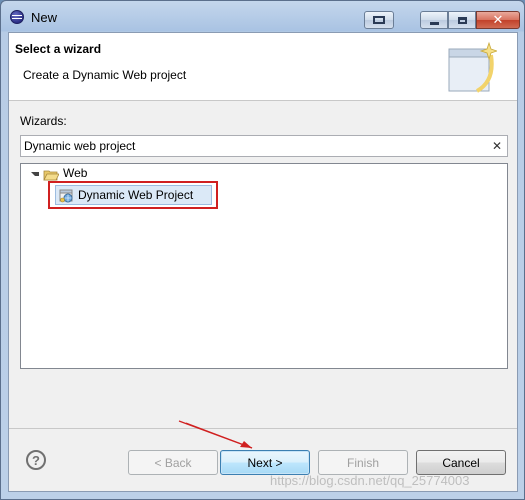 This screenshot has width=525, height=500. I want to click on layout-icon, so click(379, 20).